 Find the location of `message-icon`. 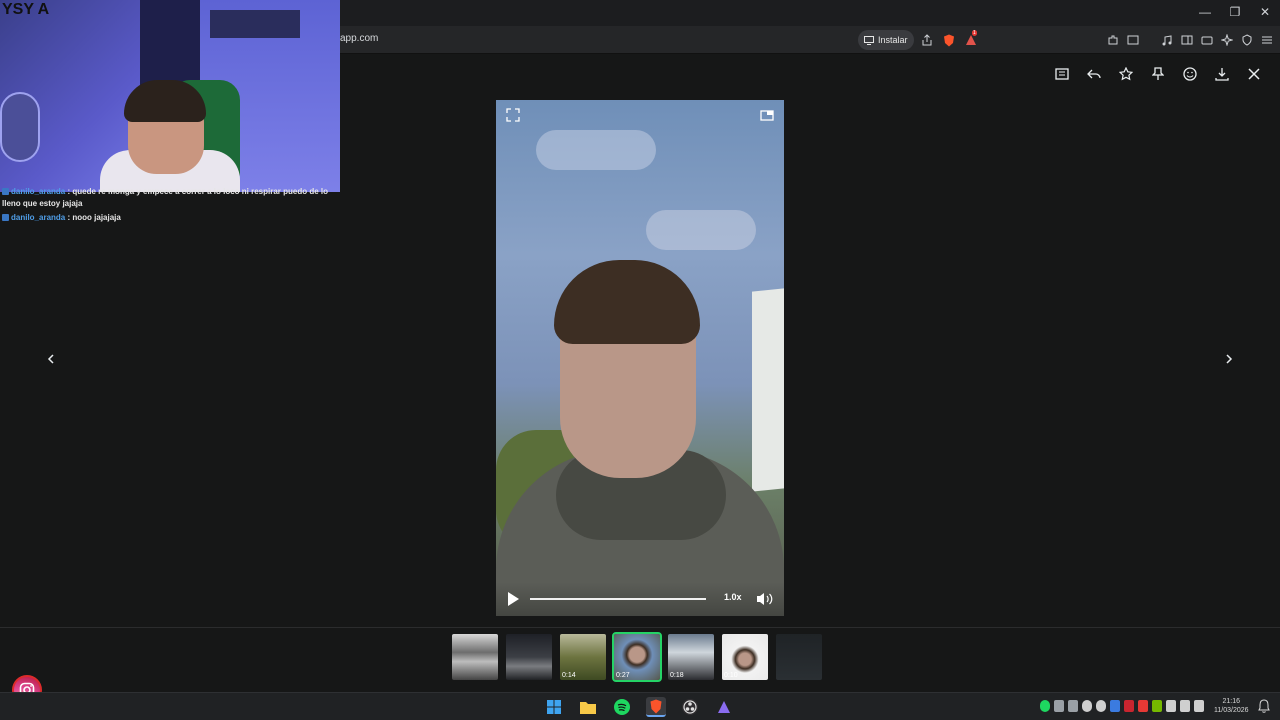

message-icon is located at coordinates (1062, 74).